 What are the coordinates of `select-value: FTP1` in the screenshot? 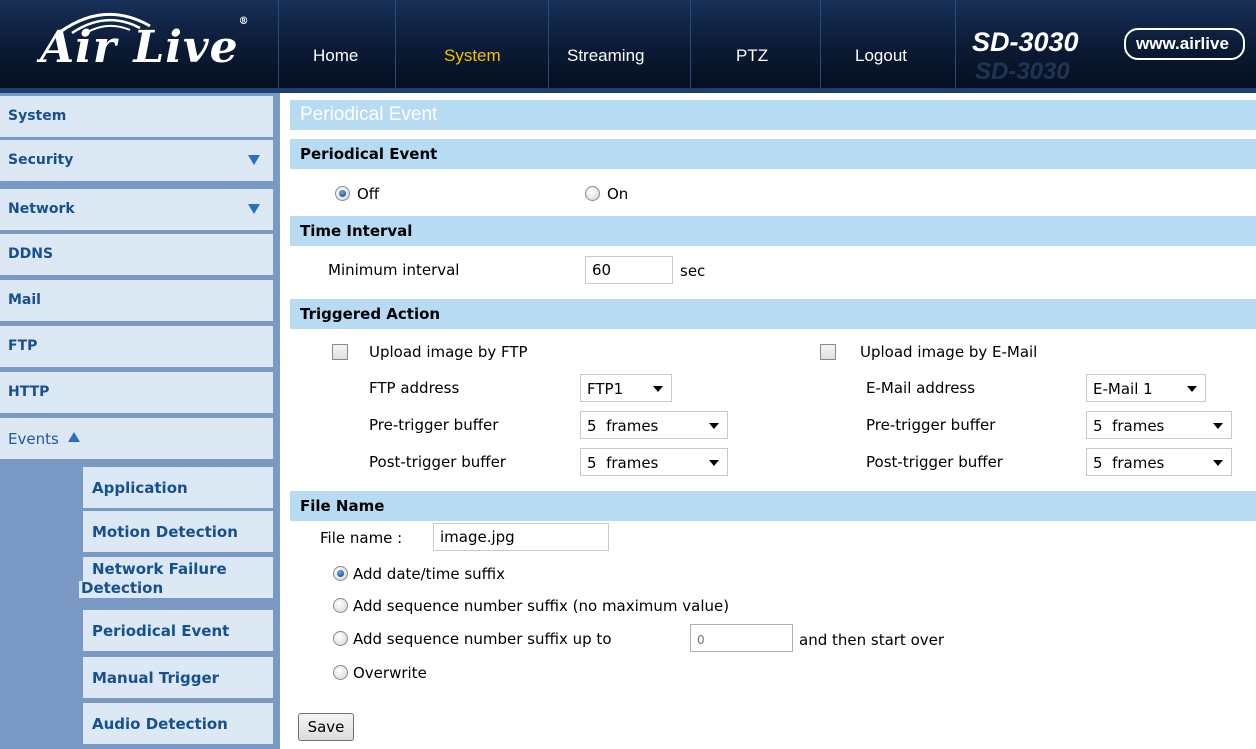 It's located at (605, 389).